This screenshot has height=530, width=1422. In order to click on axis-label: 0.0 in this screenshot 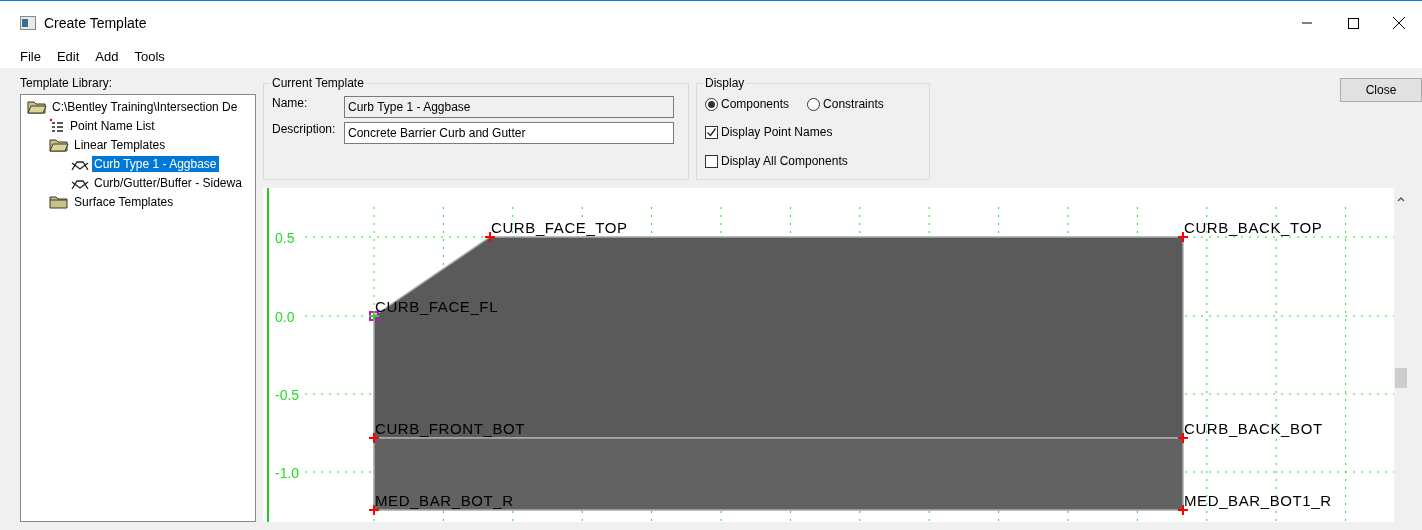, I will do `click(285, 317)`.